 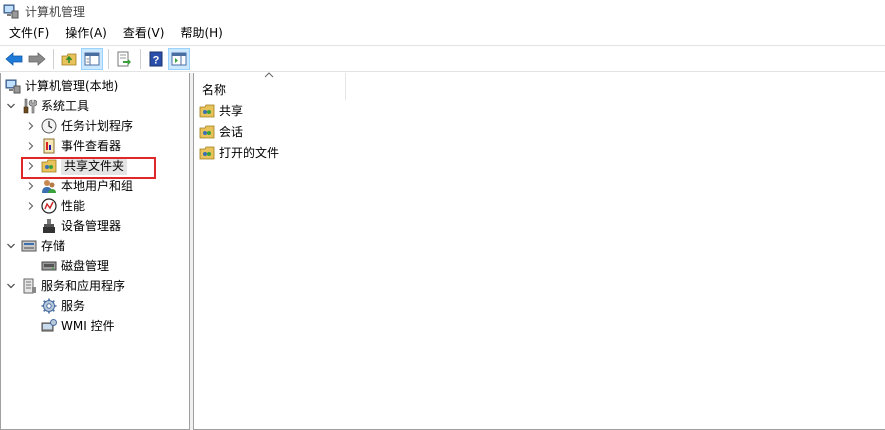 What do you see at coordinates (28, 33) in the screenshot?
I see `menu-file: 文件(F)` at bounding box center [28, 33].